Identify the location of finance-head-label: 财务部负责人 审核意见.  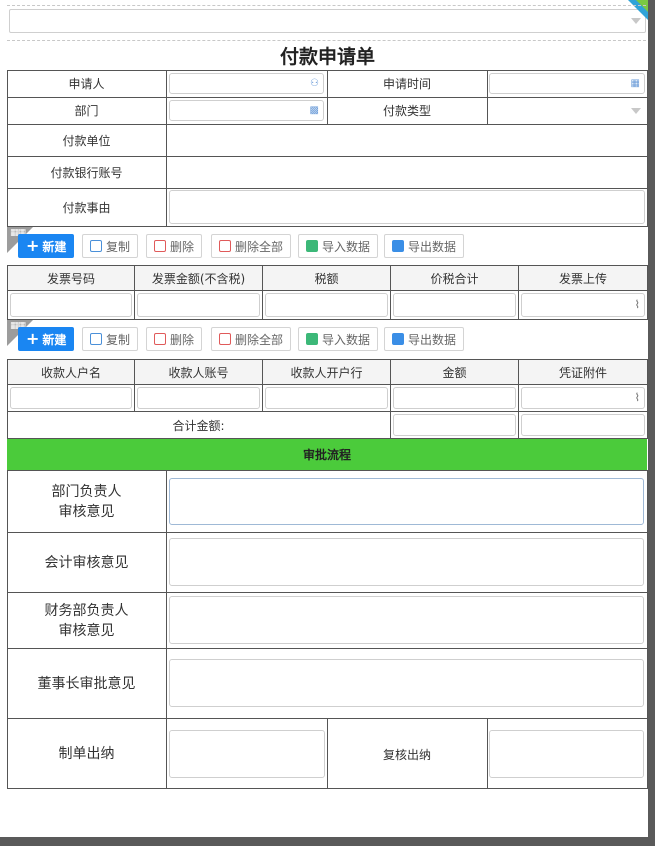
(86, 620).